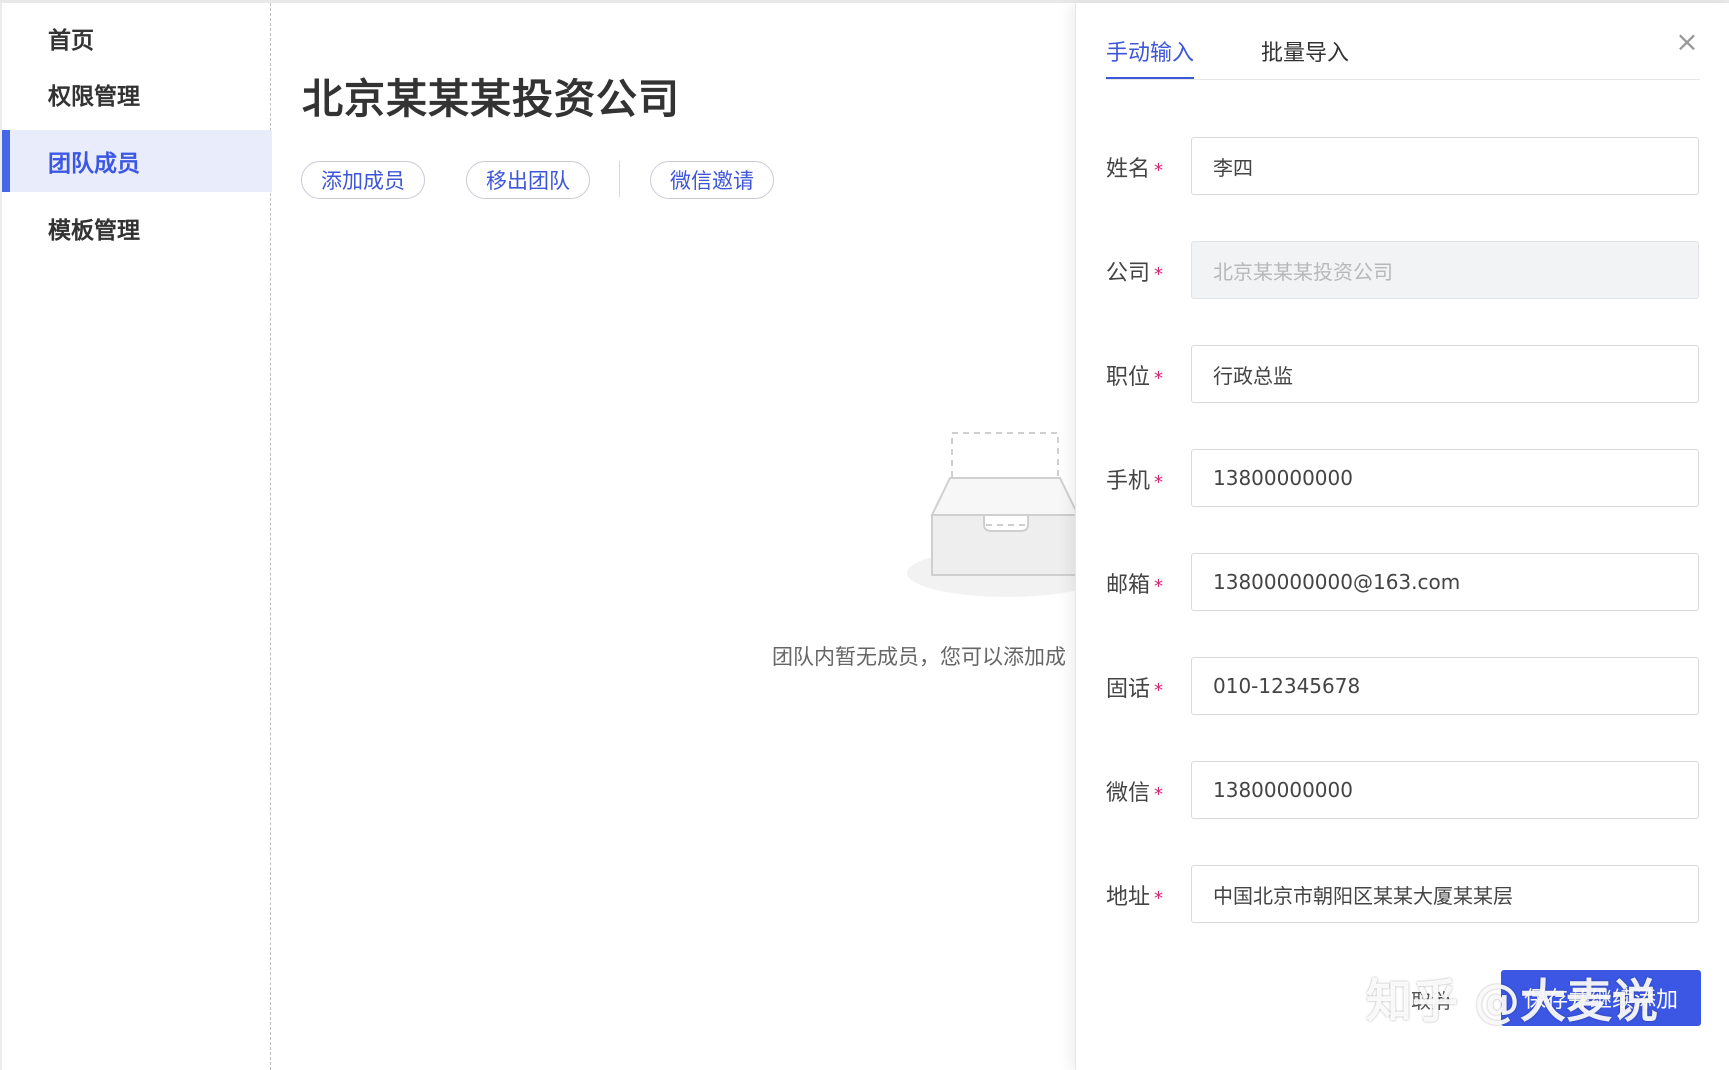 This screenshot has width=1729, height=1070. I want to click on mobile-field, so click(1445, 478).